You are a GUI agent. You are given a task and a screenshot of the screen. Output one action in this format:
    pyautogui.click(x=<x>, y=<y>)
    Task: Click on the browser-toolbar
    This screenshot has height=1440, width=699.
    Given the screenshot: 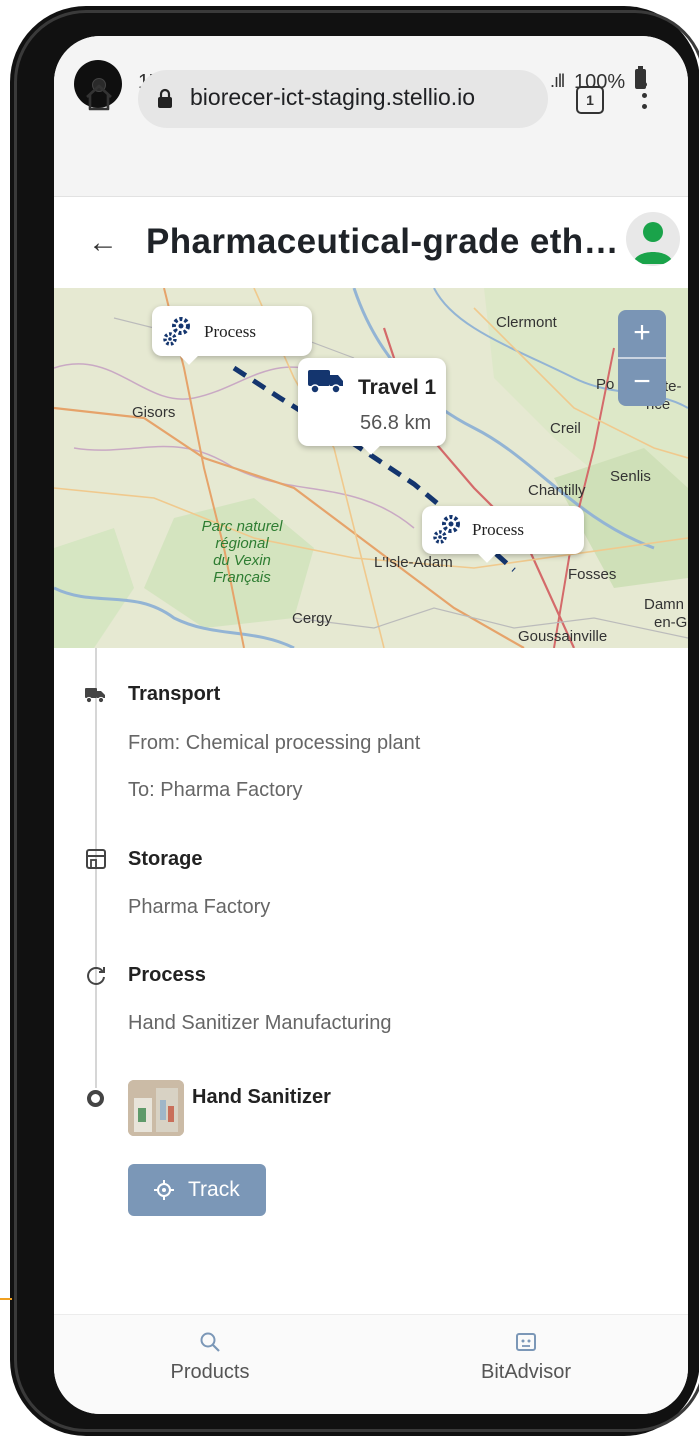 What is the action you would take?
    pyautogui.click(x=371, y=156)
    